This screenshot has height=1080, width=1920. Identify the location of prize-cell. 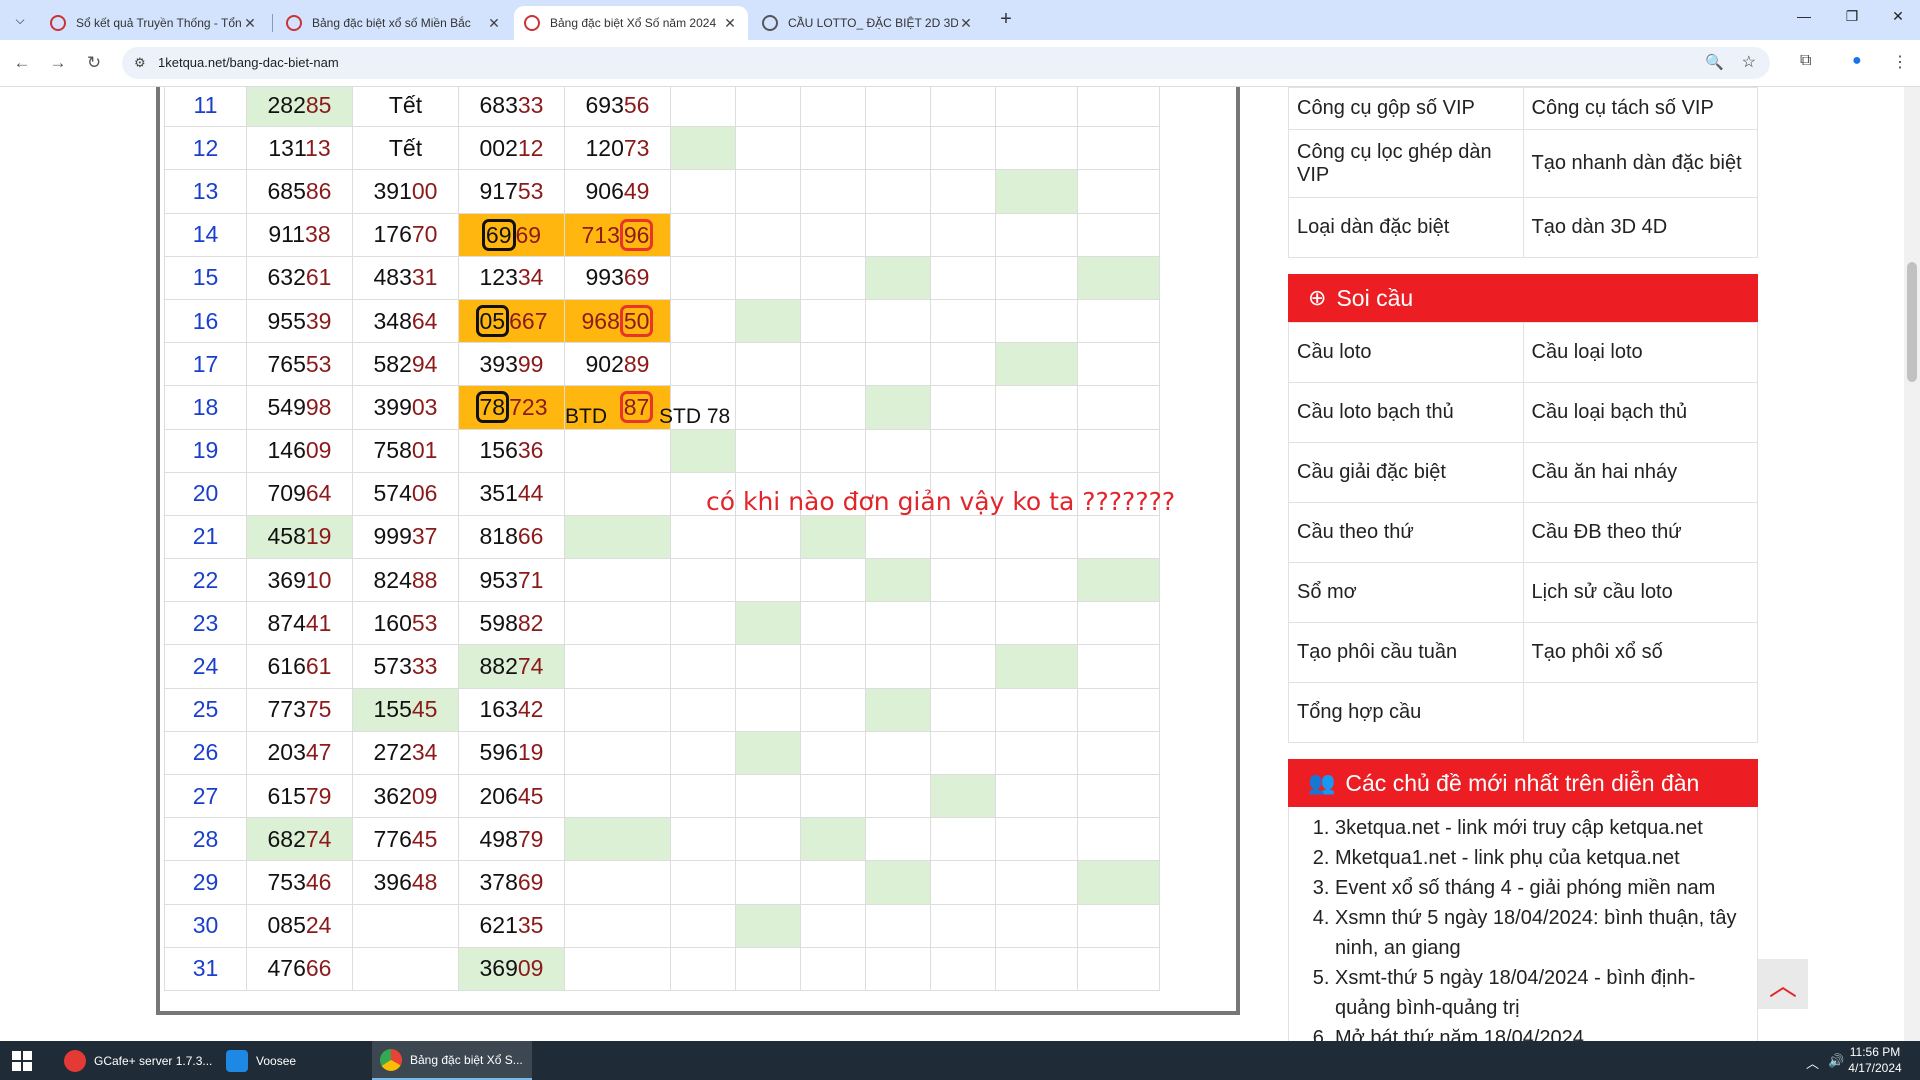
(617, 450).